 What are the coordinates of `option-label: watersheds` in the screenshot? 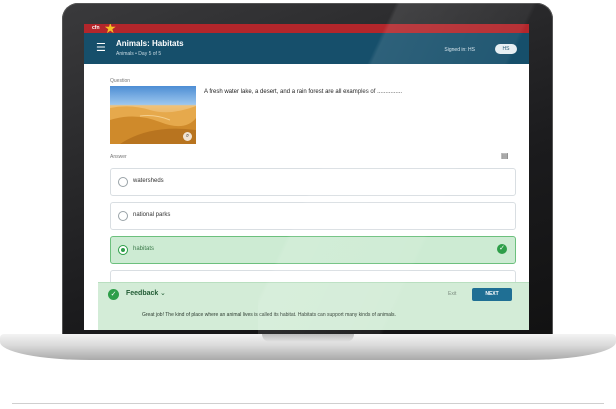 It's located at (148, 181).